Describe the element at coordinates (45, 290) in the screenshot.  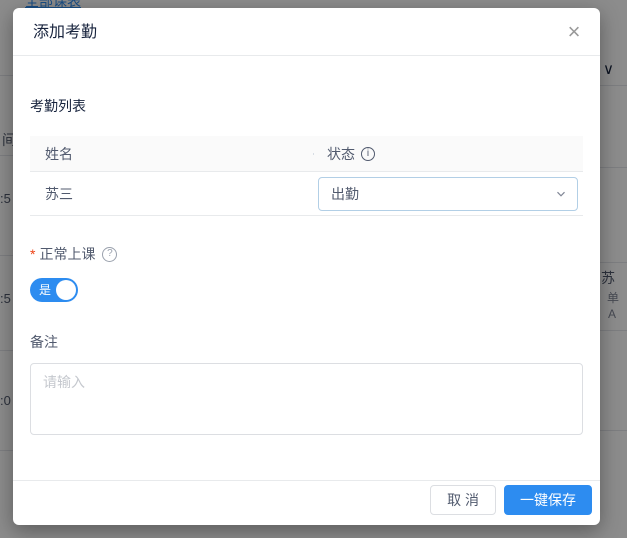
I see `toggle-on-label: 是` at that location.